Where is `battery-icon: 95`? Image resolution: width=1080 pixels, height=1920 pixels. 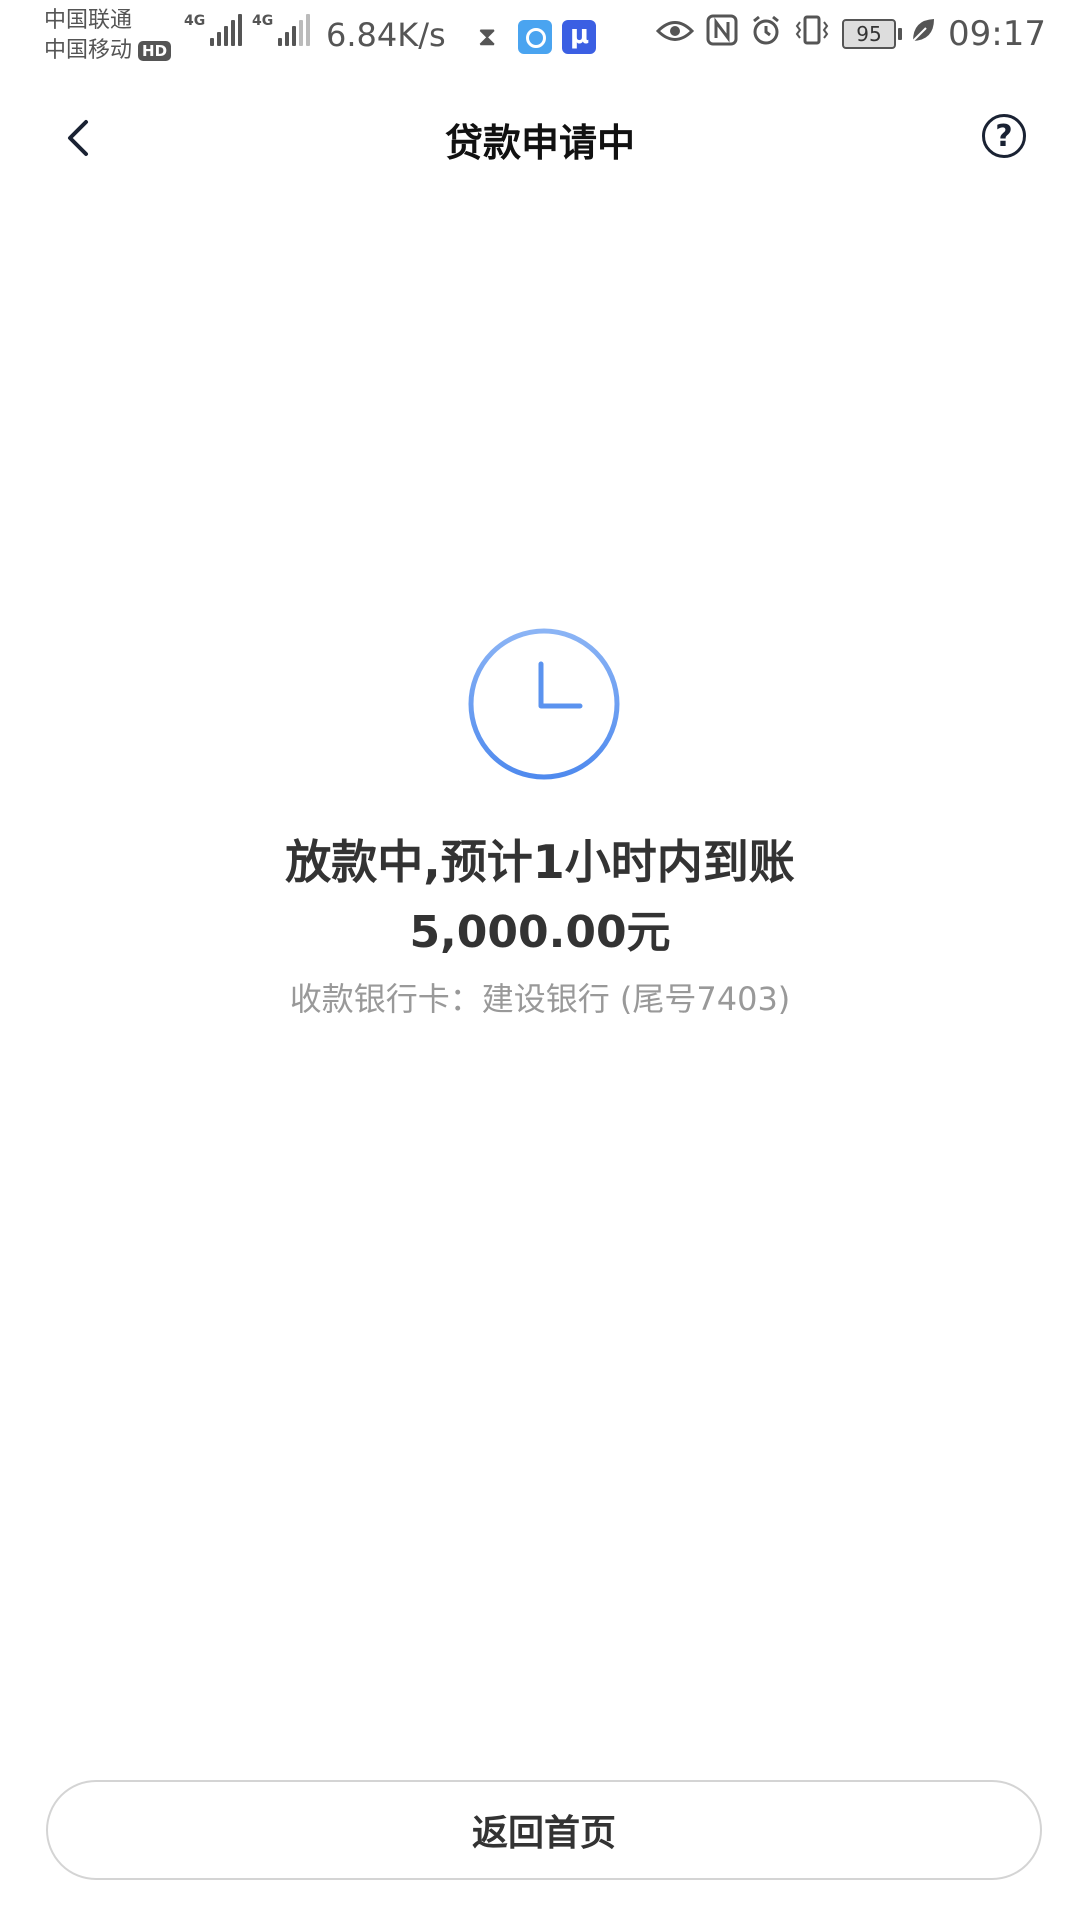
battery-icon: 95 is located at coordinates (872, 34).